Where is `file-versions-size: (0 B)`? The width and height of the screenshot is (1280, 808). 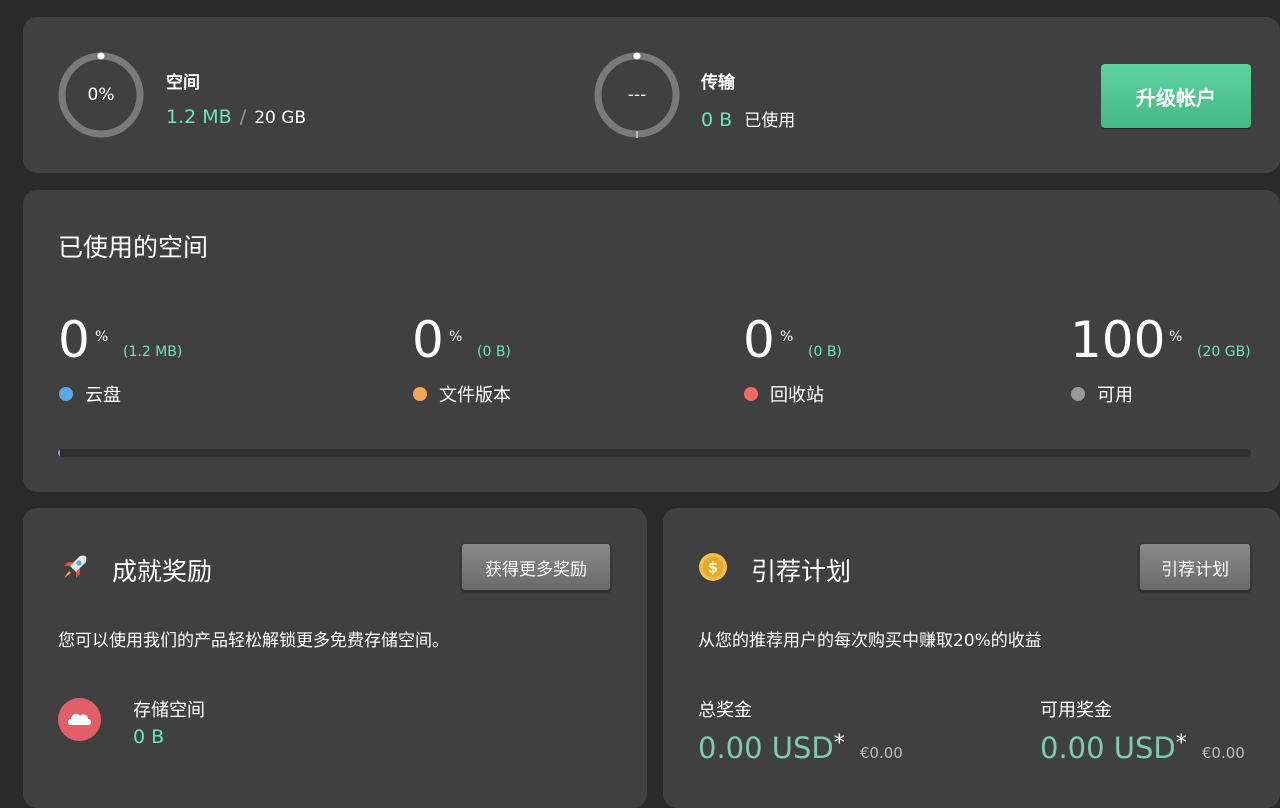
file-versions-size: (0 B) is located at coordinates (494, 352).